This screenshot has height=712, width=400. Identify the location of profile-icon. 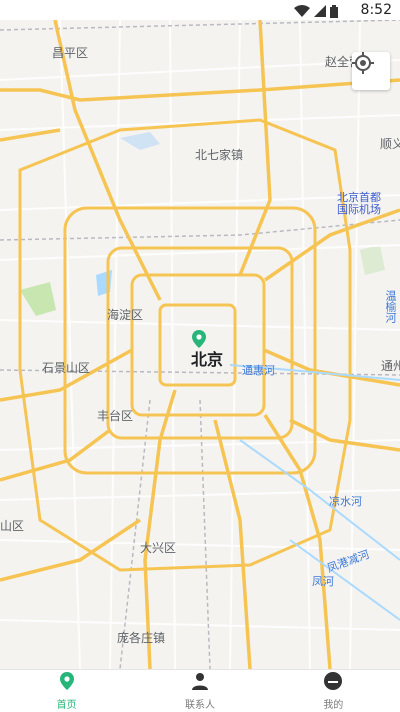
(333, 682).